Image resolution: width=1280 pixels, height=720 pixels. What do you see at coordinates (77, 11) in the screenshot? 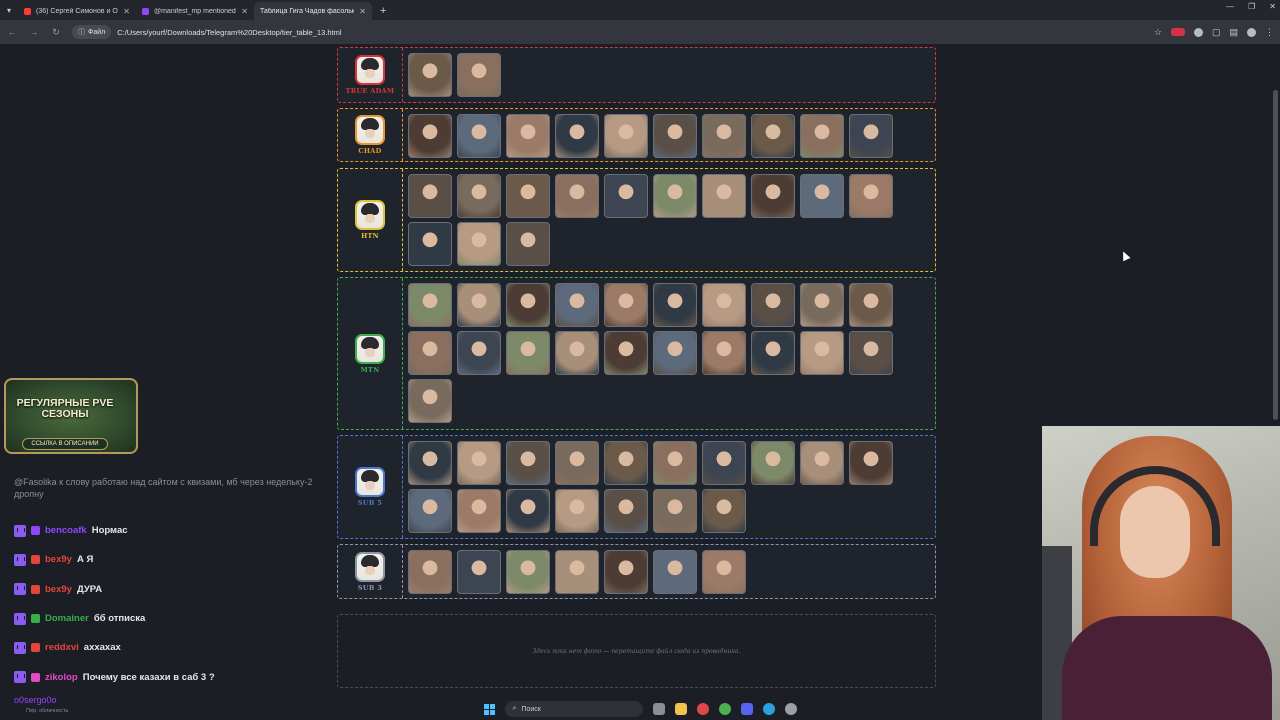
I see `tab-youtube: (36) Сергей Симонов и Онде ✕` at bounding box center [77, 11].